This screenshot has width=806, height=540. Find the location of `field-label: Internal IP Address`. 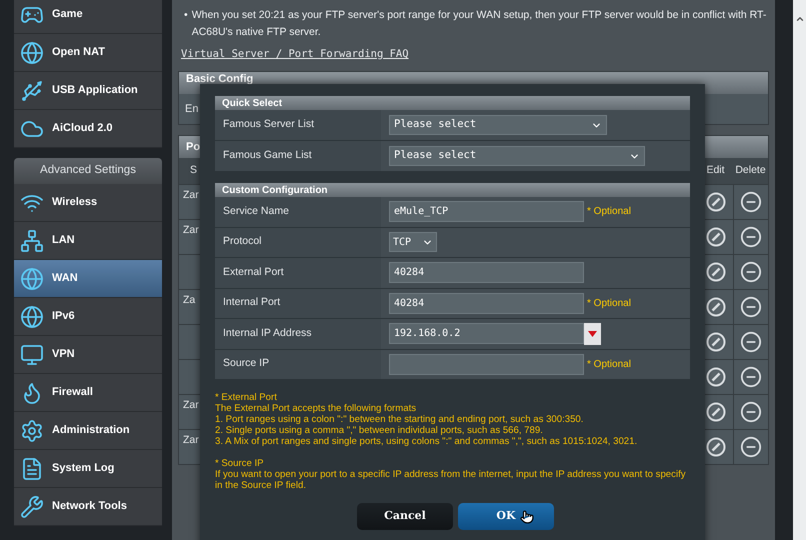

field-label: Internal IP Address is located at coordinates (267, 333).